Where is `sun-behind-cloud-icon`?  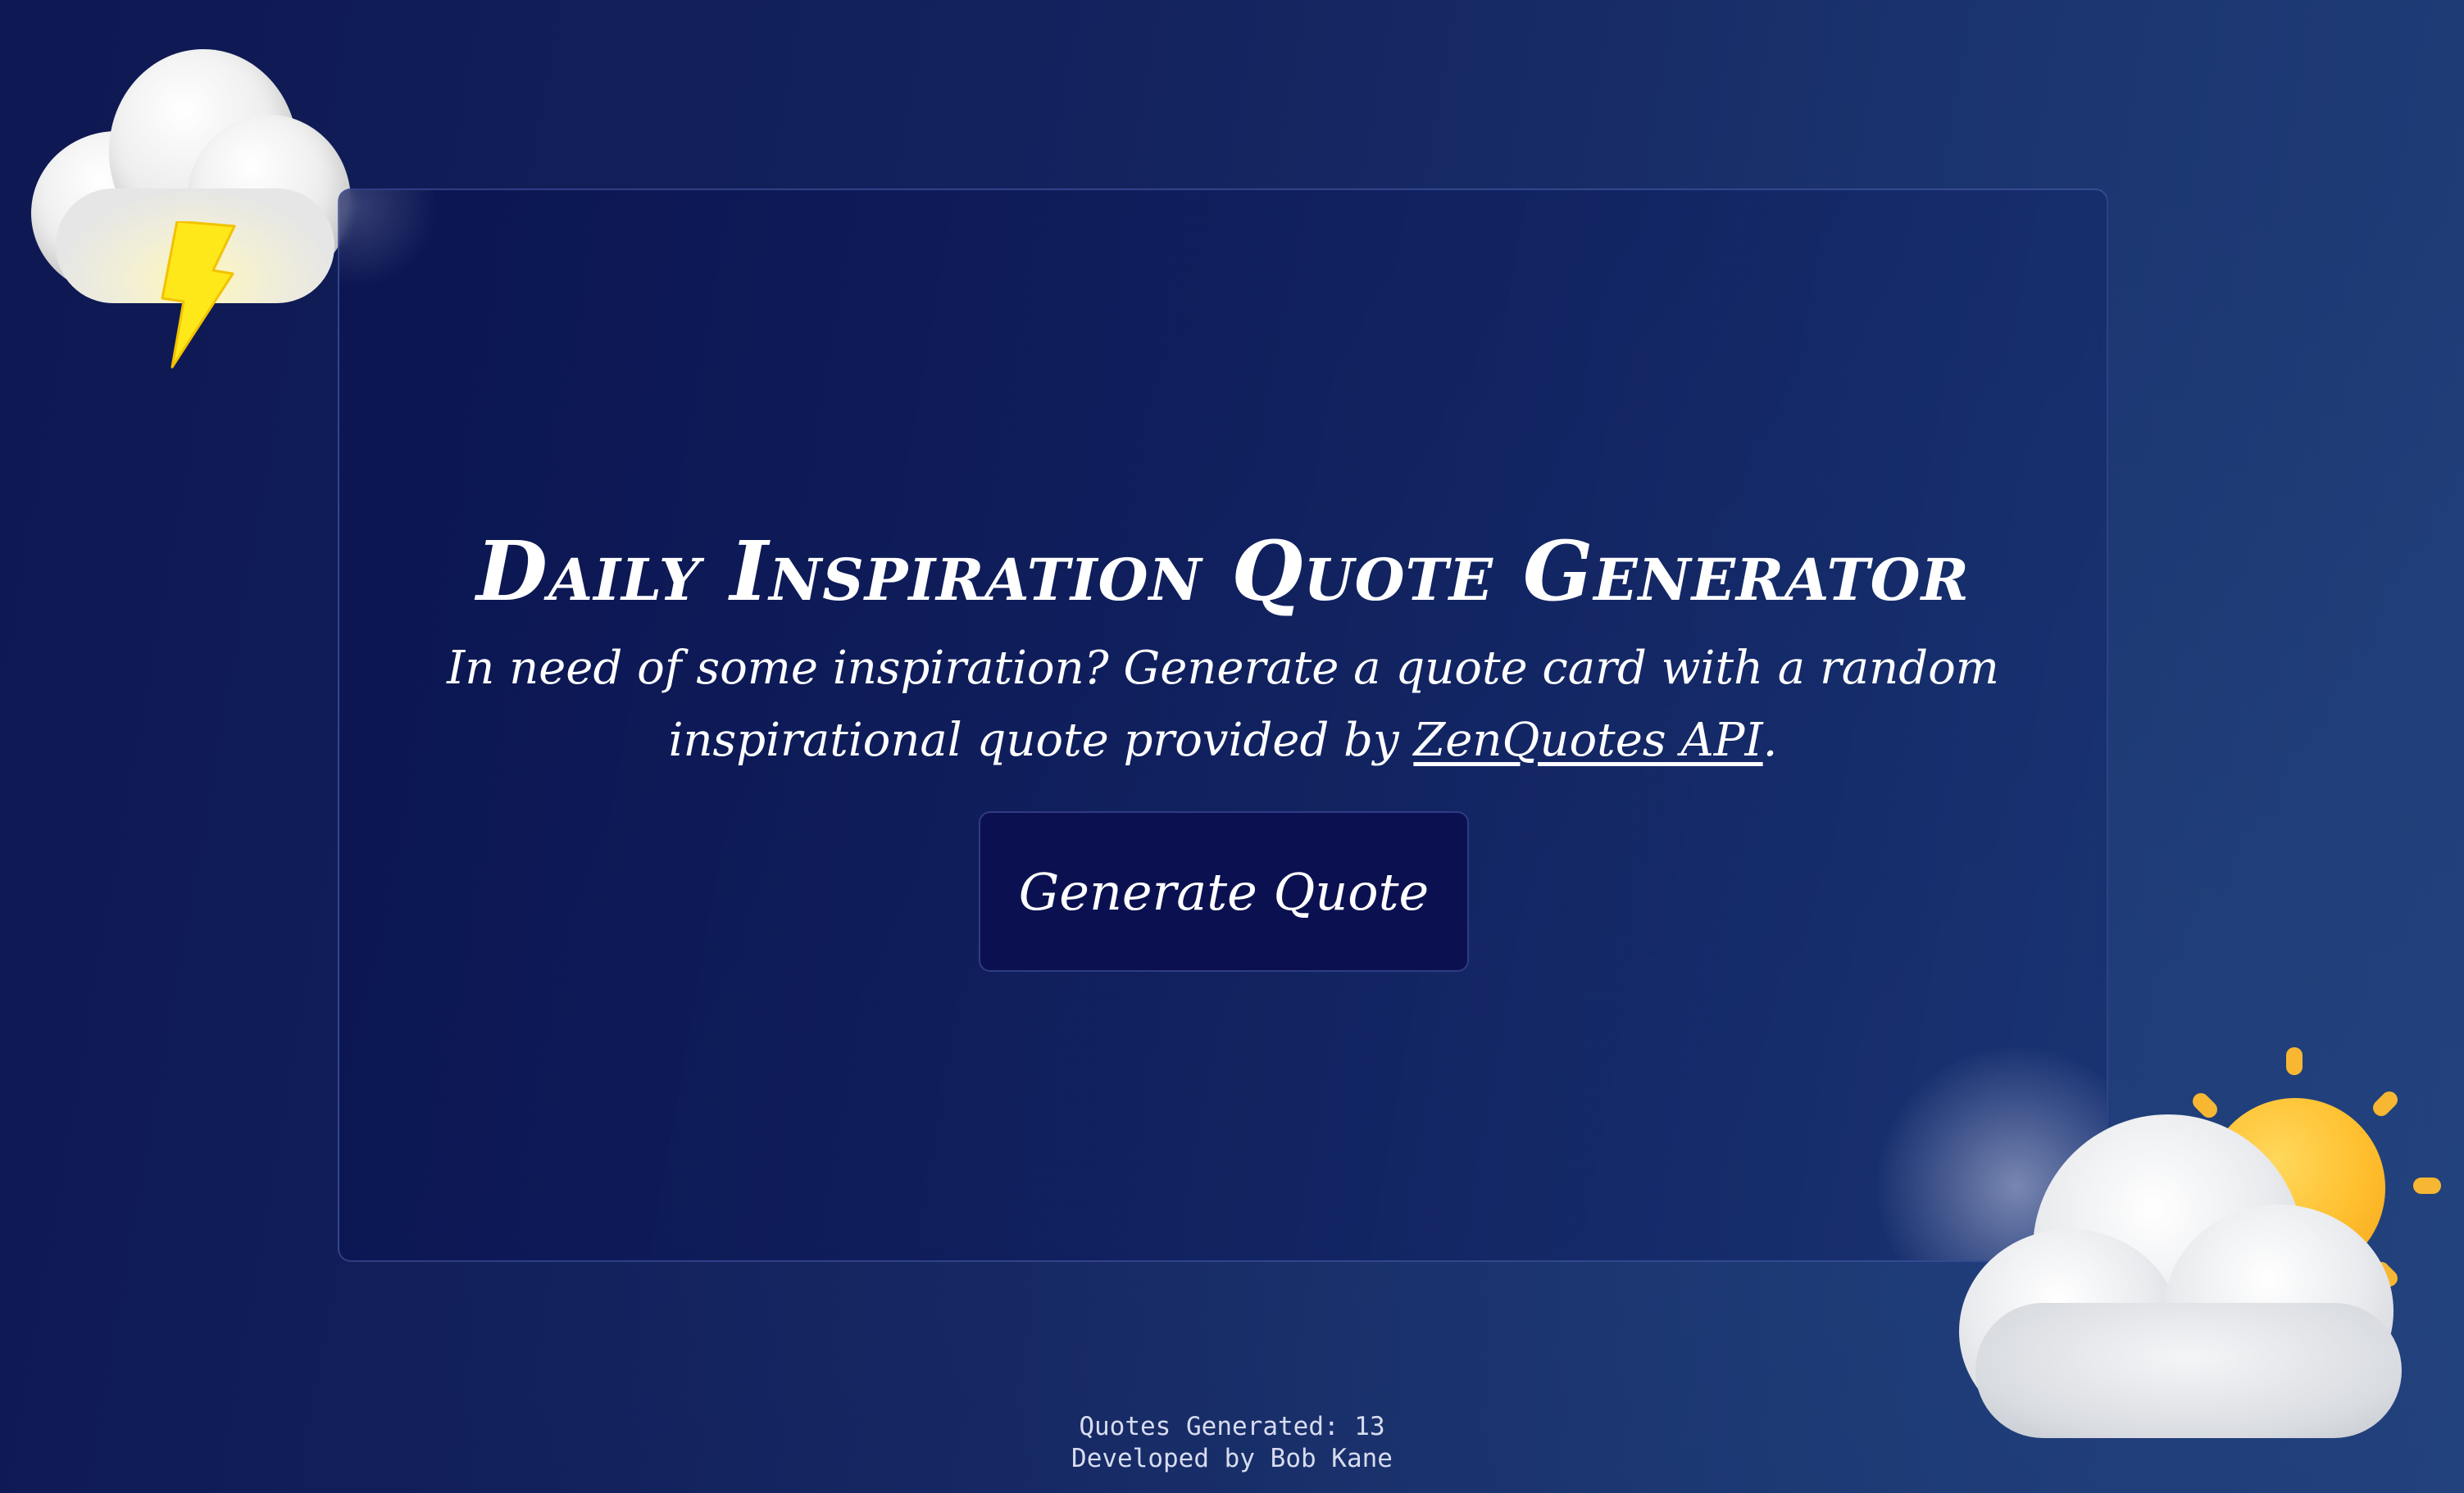
sun-behind-cloud-icon is located at coordinates (2205, 1239).